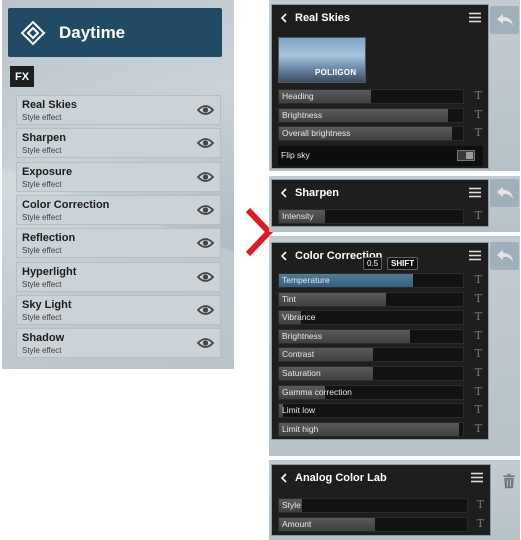  I want to click on slider: Limit low, so click(371, 411).